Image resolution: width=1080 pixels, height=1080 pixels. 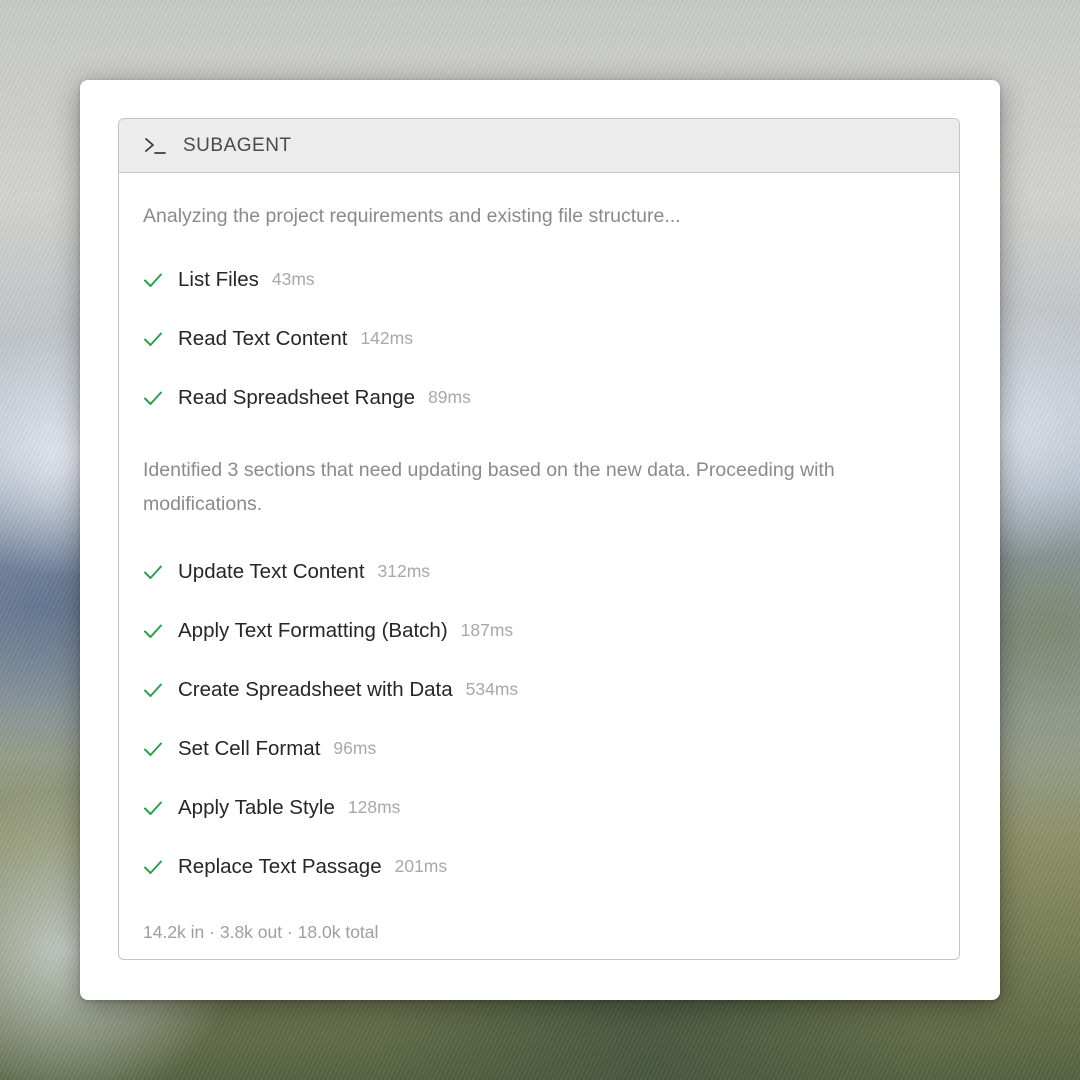 I want to click on step-label: Replace Text Passage, so click(x=280, y=866).